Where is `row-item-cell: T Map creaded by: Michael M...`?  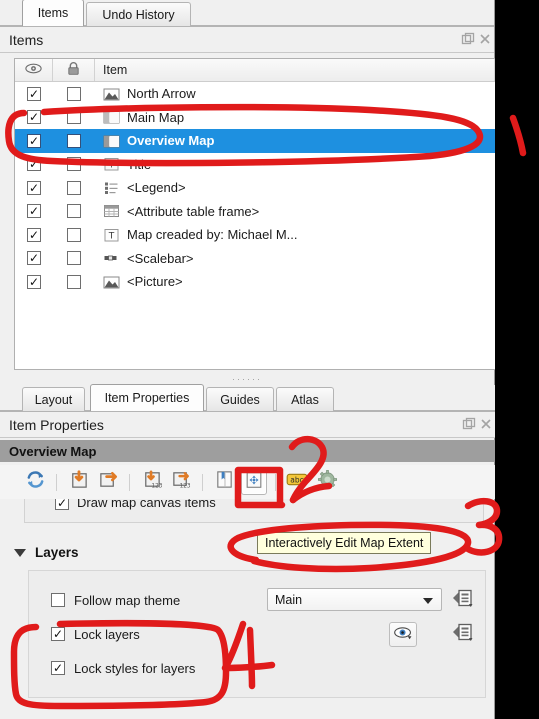 row-item-cell: T Map creaded by: Michael M... is located at coordinates (295, 234).